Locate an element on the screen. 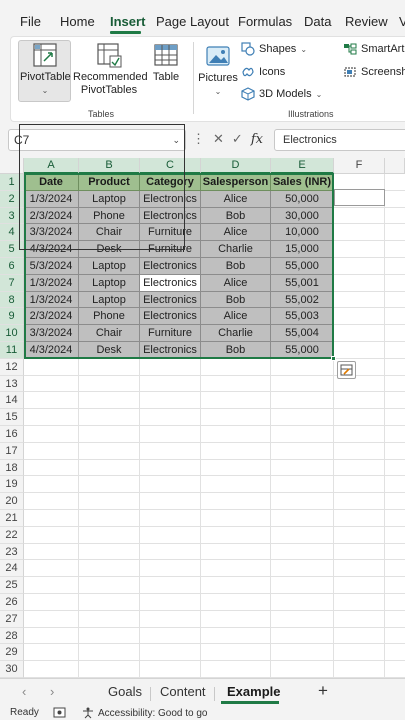 This screenshot has height=720, width=405. table-cell: 15,000 is located at coordinates (302, 249).